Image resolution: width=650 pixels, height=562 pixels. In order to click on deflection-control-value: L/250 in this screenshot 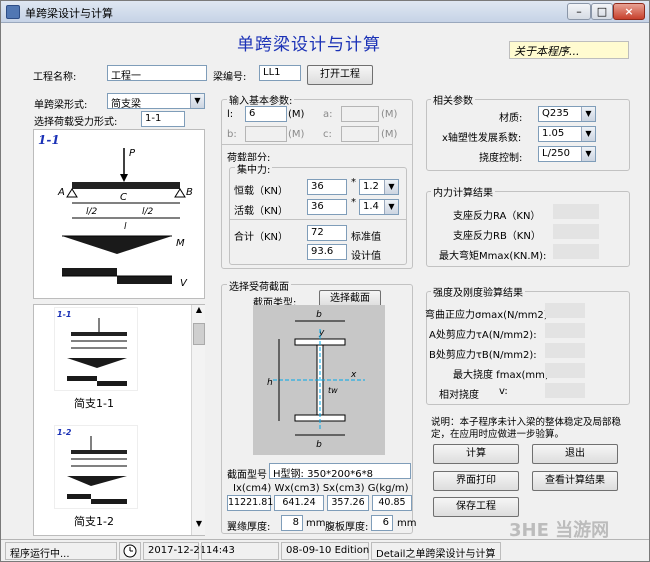, I will do `click(556, 153)`.